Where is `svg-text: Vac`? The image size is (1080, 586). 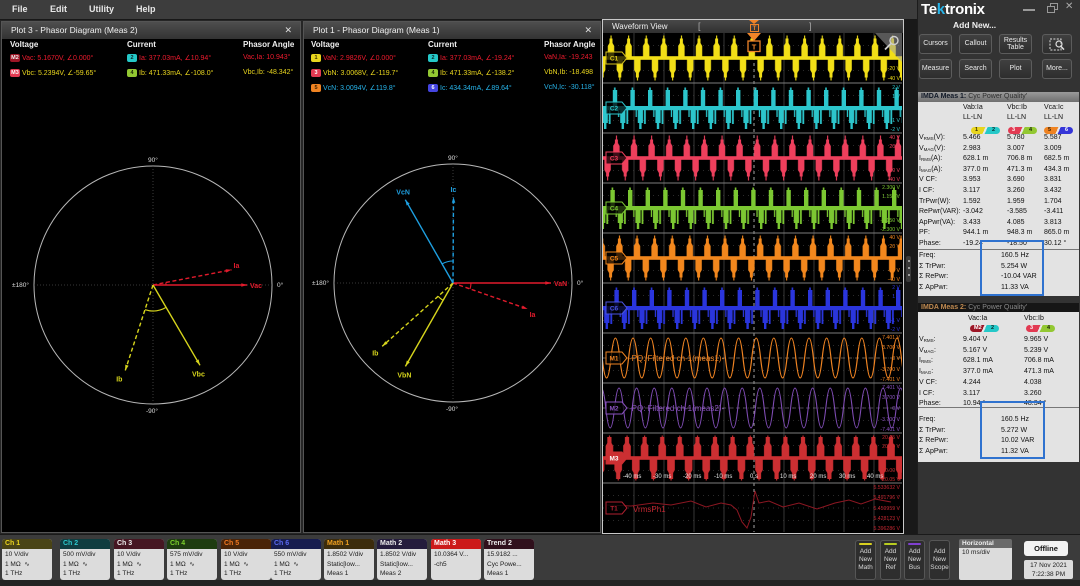 svg-text: Vac is located at coordinates (256, 286).